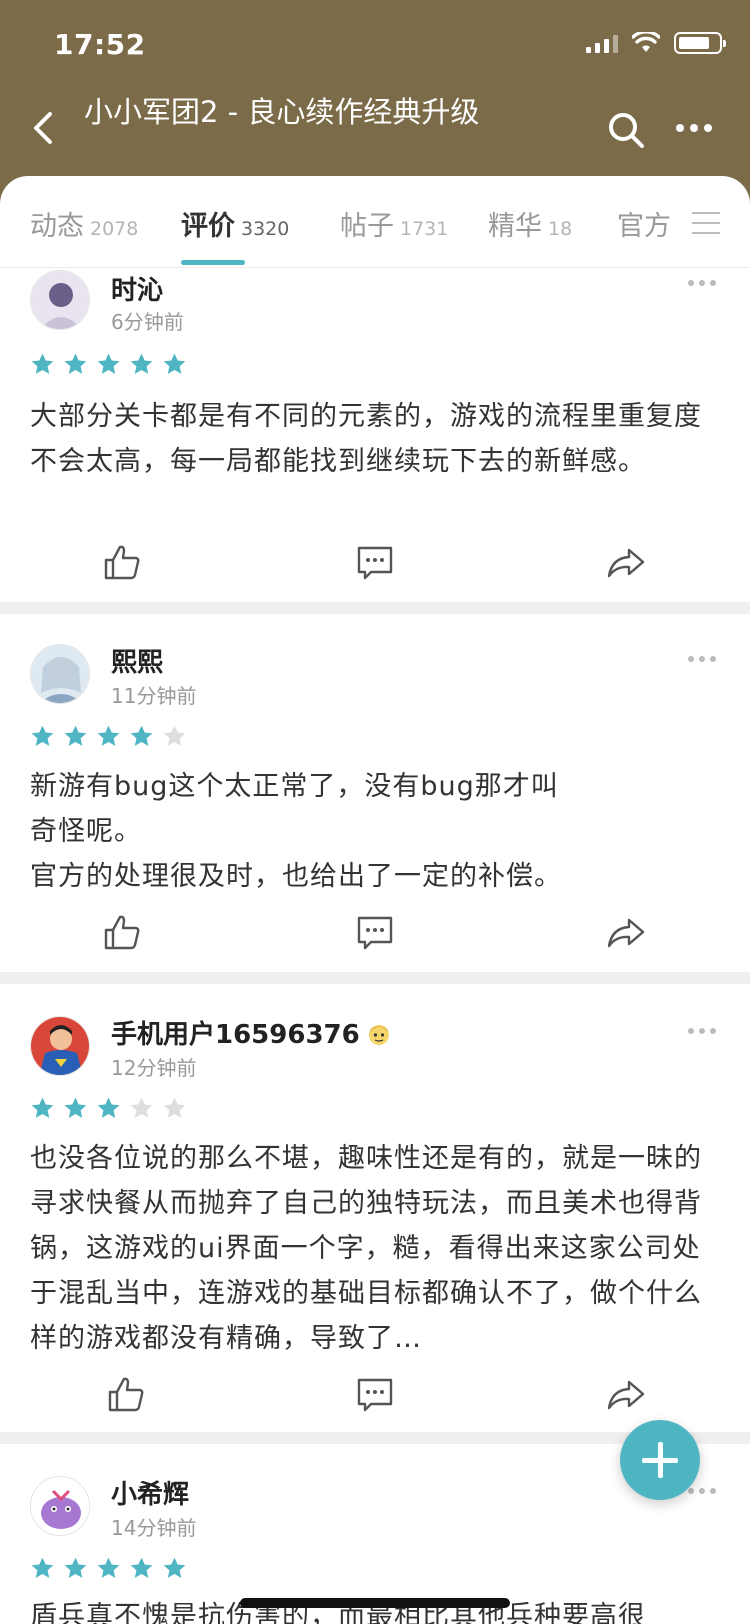 Image resolution: width=750 pixels, height=1624 pixels. I want to click on tab-count: 18, so click(560, 229).